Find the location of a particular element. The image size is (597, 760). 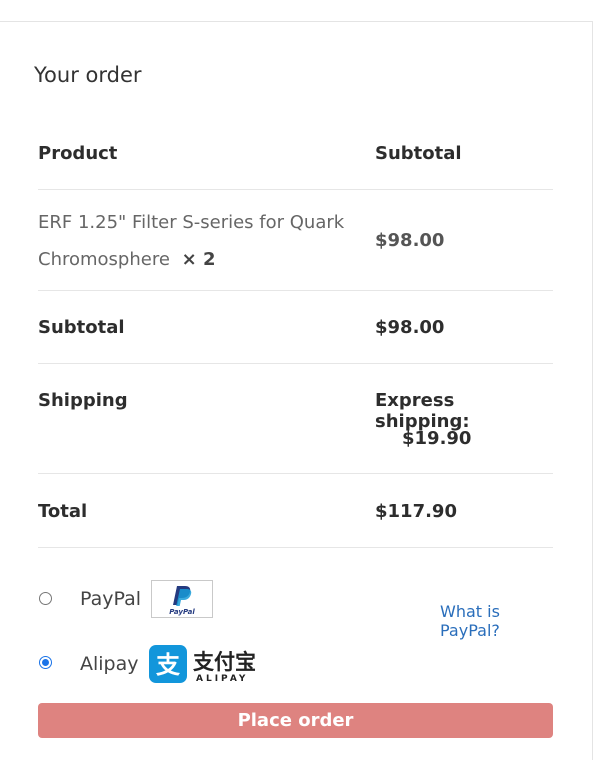

paypal-icon: PayPal is located at coordinates (182, 601).